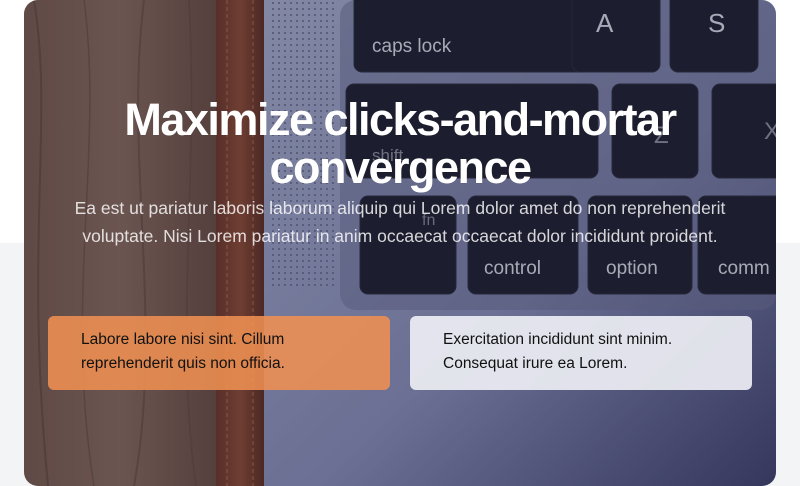  Describe the element at coordinates (400, 143) in the screenshot. I see `hero-title: Maximize clicks-and-mortar convergence` at that location.